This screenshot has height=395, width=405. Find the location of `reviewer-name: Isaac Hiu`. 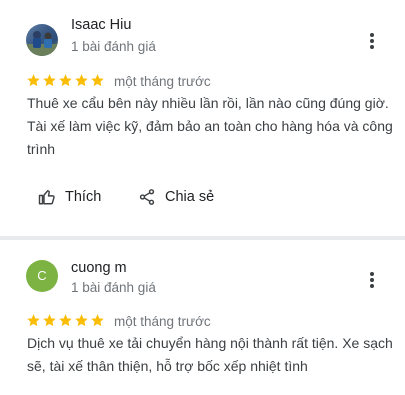

reviewer-name: Isaac Hiu is located at coordinates (101, 25).